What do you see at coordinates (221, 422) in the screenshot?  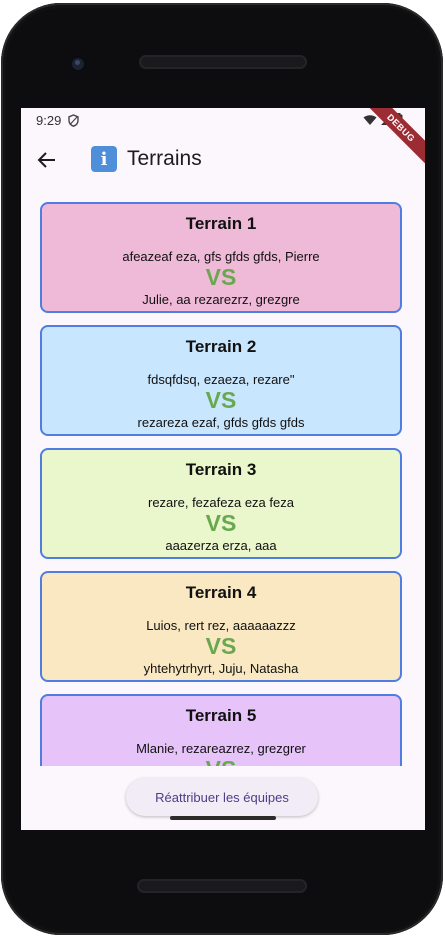 I see `team-two: rezareza ezaf, gfds gfds gfds` at bounding box center [221, 422].